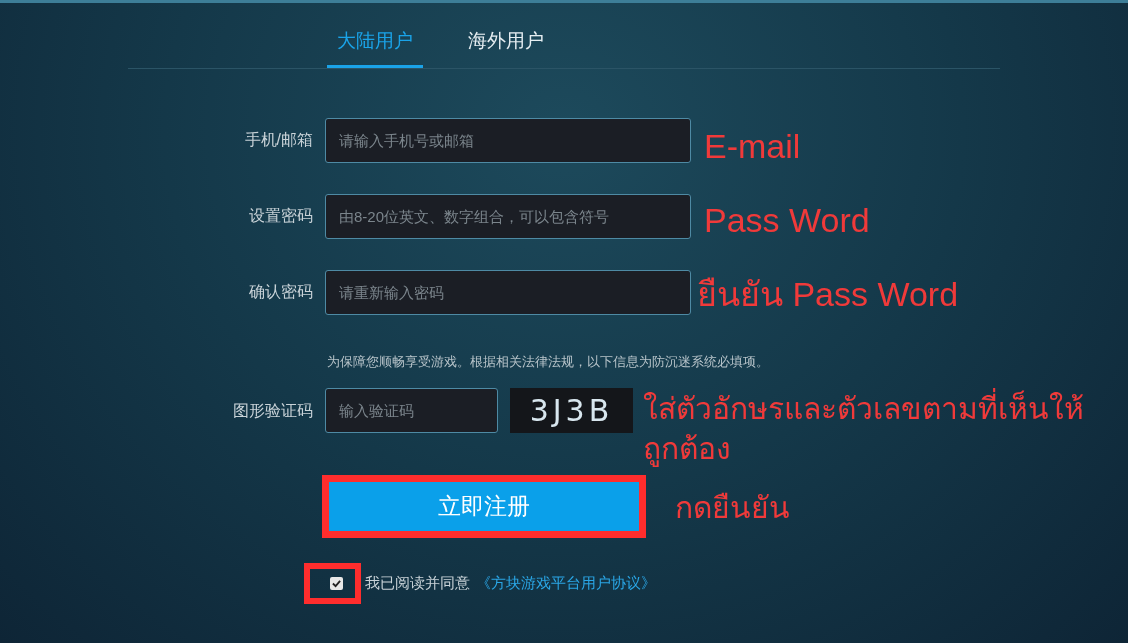 The height and width of the screenshot is (643, 1128). I want to click on checkbox, so click(336, 583).